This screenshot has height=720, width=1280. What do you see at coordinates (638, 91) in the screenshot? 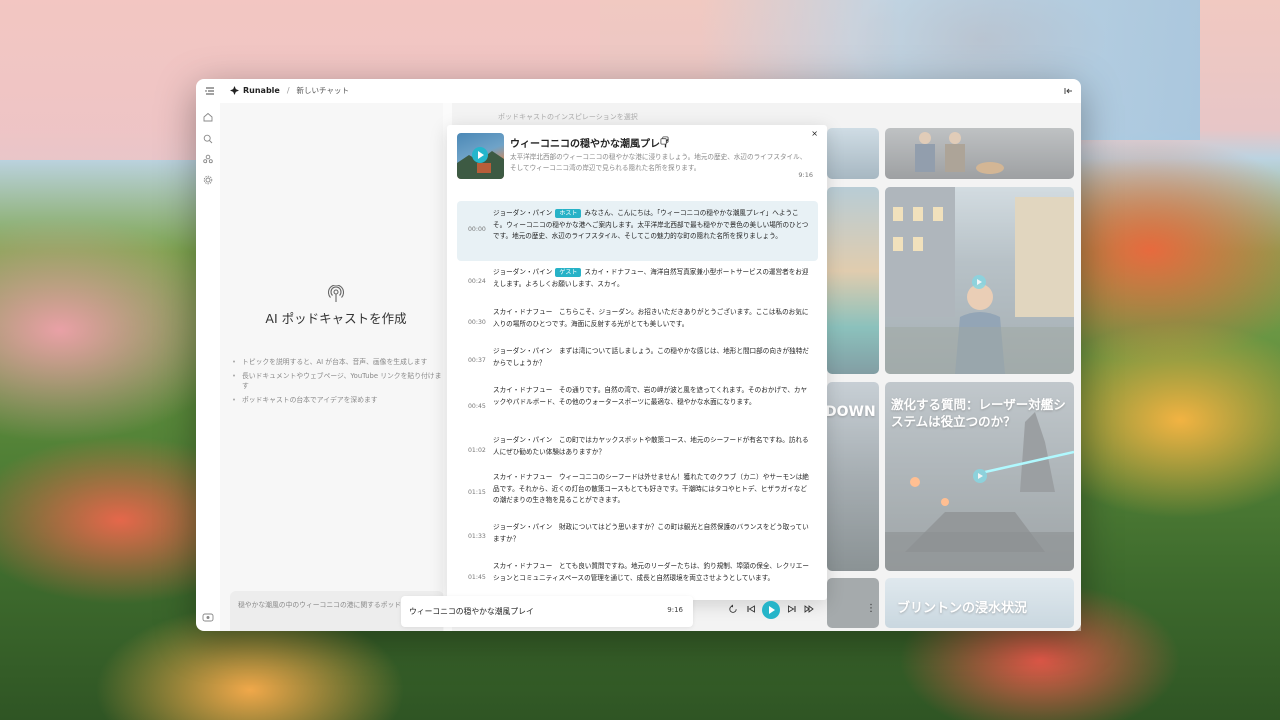
I see `top-bar: Runable / 新しいチャット` at bounding box center [638, 91].